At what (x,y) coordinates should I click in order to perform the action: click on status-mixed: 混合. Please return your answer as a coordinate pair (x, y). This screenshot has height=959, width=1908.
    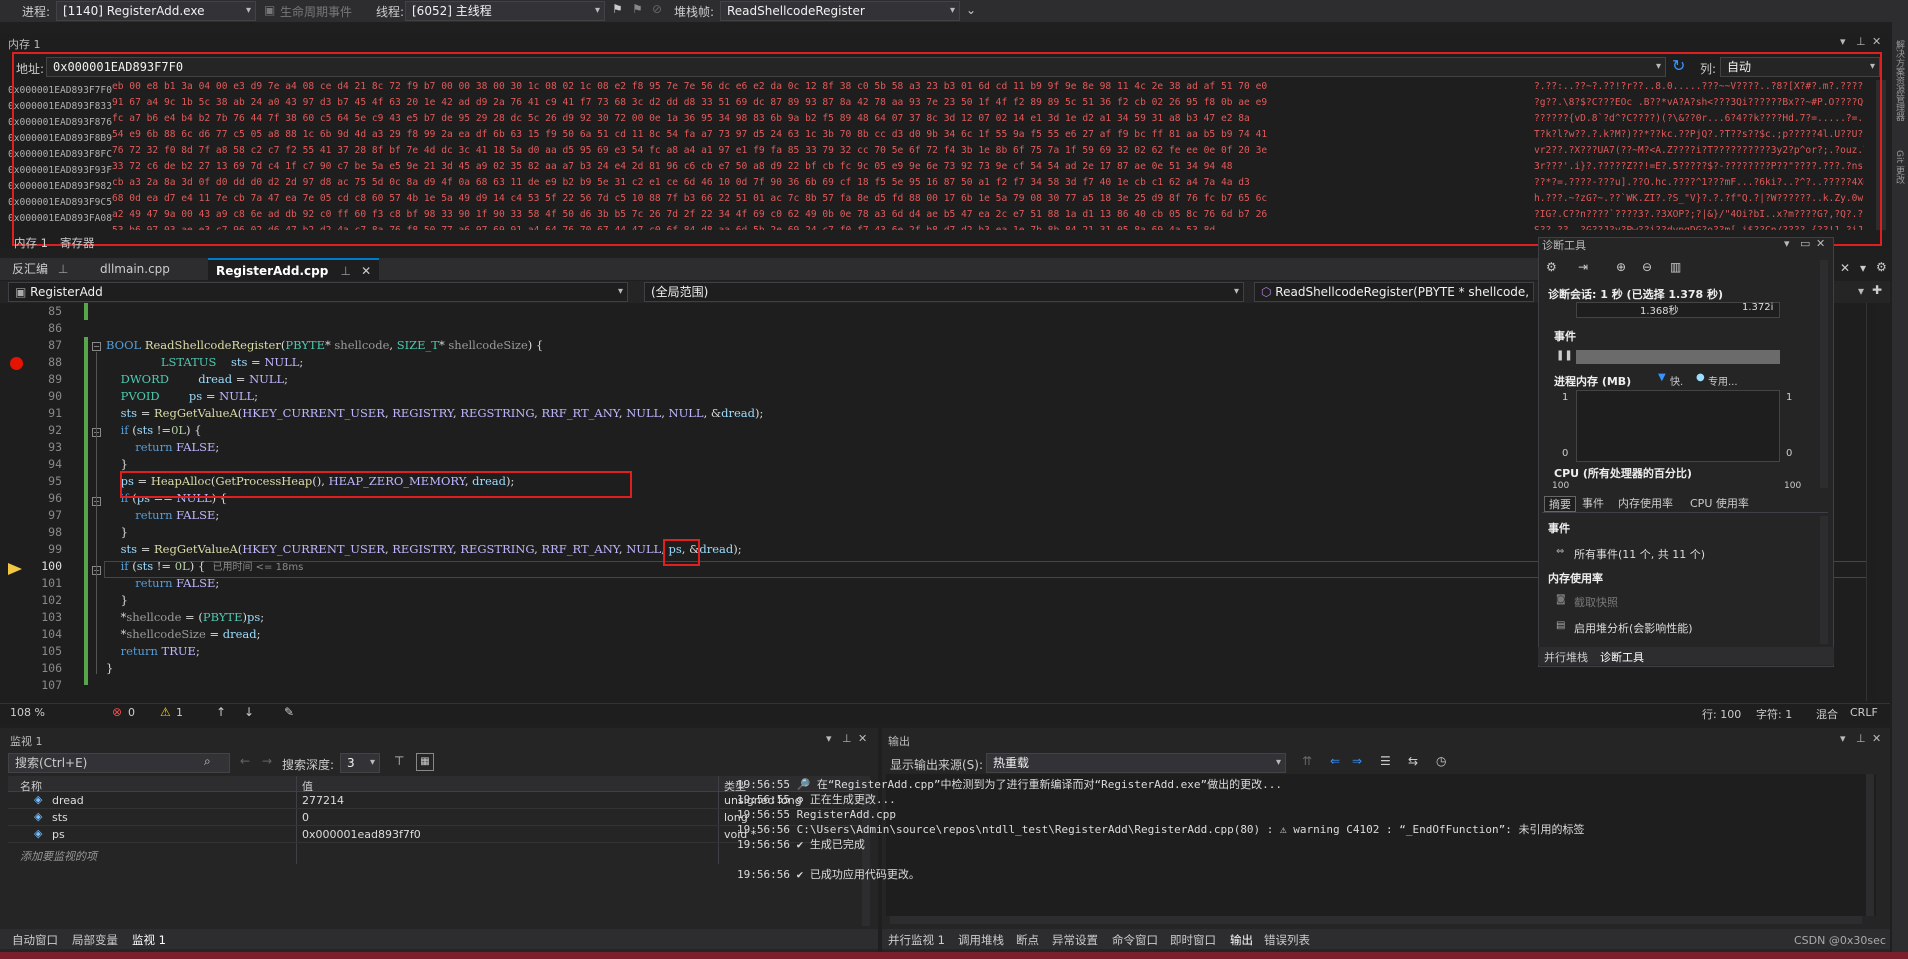
    Looking at the image, I should click on (1827, 714).